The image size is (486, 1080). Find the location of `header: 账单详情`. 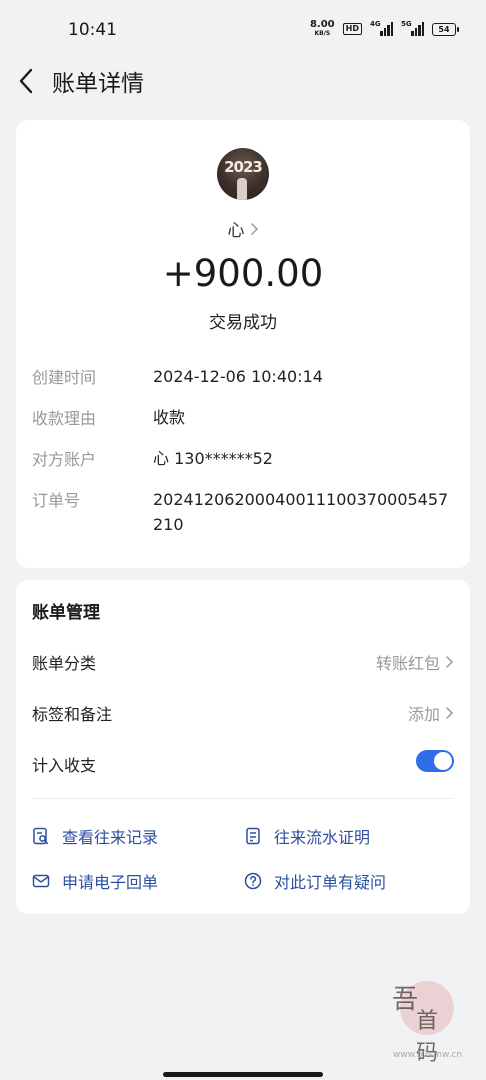

header: 账单详情 is located at coordinates (243, 81).